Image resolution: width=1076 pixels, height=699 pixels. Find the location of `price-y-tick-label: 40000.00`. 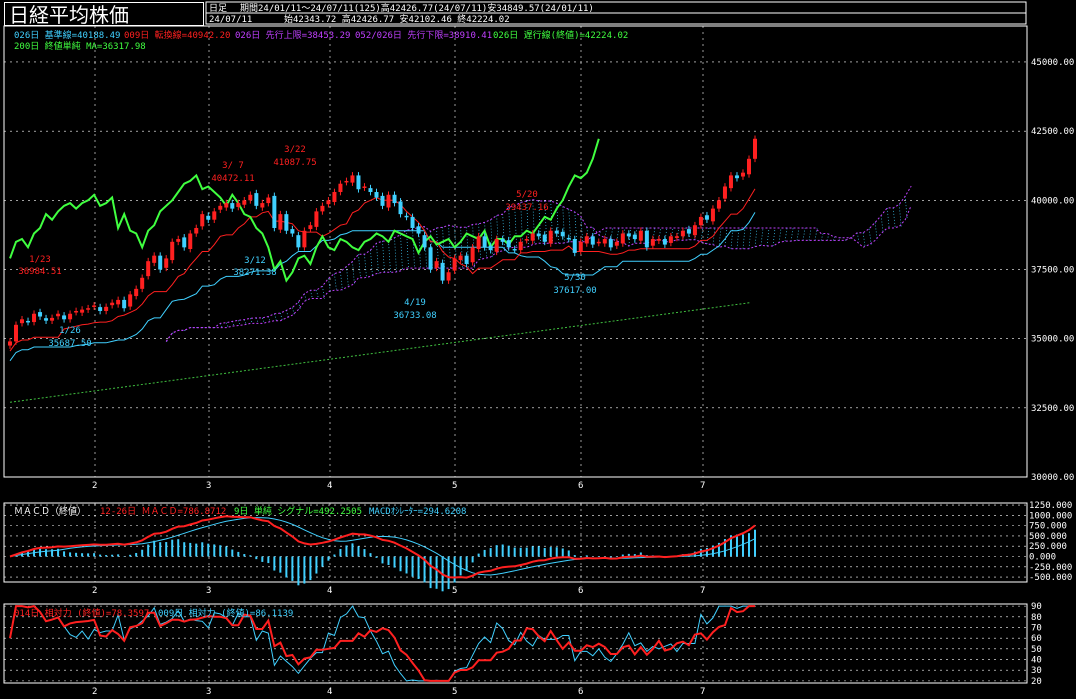

price-y-tick-label: 40000.00 is located at coordinates (1052, 201).